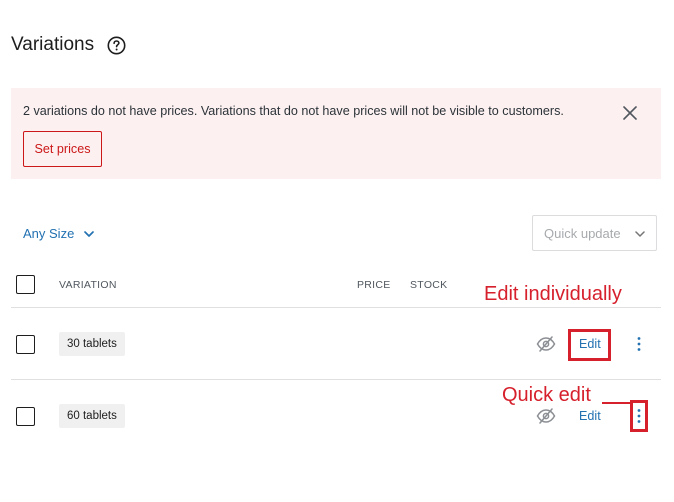 The image size is (674, 502). What do you see at coordinates (553, 294) in the screenshot?
I see `annotation-edit-individually: Edit individually` at bounding box center [553, 294].